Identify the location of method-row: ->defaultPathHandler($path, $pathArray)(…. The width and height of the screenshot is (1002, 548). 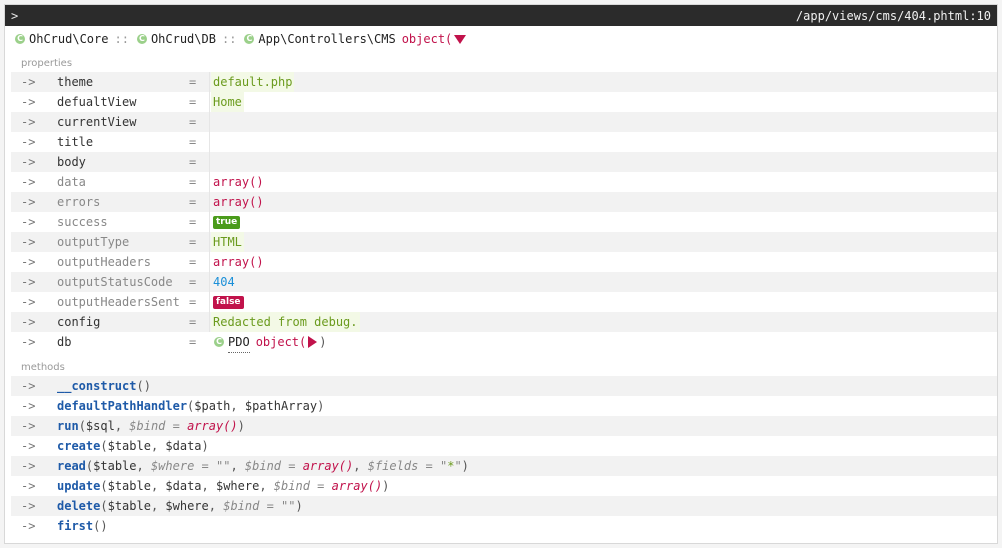
(504, 406).